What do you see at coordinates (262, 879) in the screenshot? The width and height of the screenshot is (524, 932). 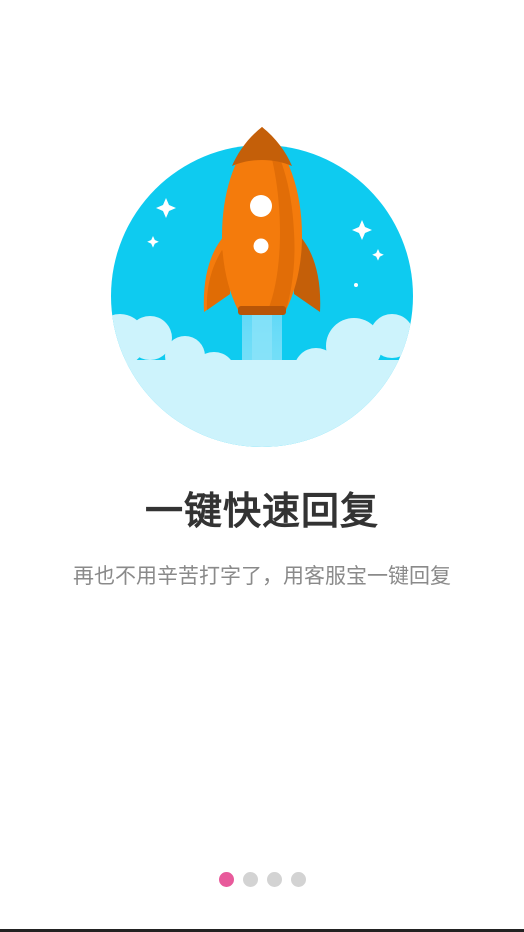 I see `page-indicator` at bounding box center [262, 879].